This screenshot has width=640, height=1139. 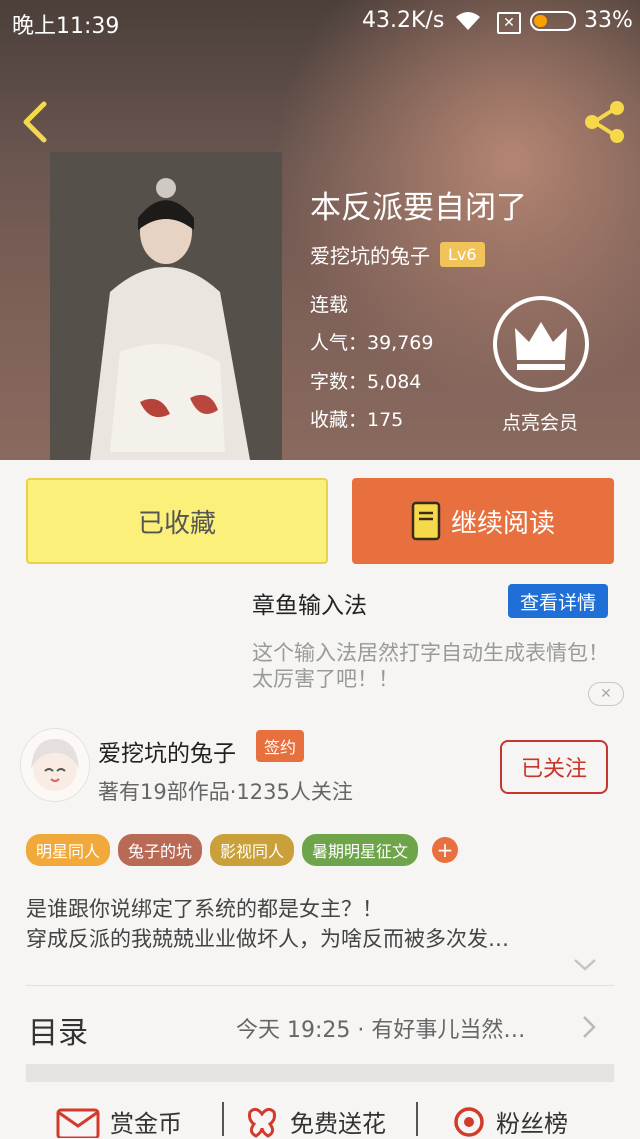 I want to click on toc-label: 目录, so click(x=58, y=1030).